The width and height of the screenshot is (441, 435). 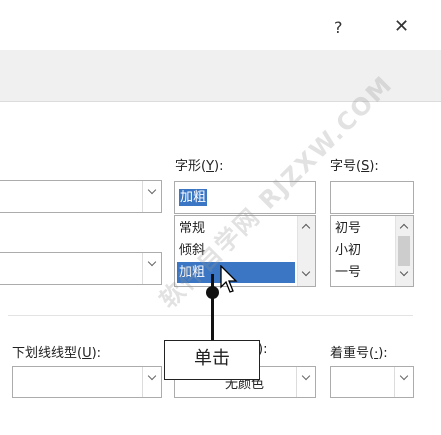 I want to click on emphasis-label: 着重号(·):, so click(x=359, y=353).